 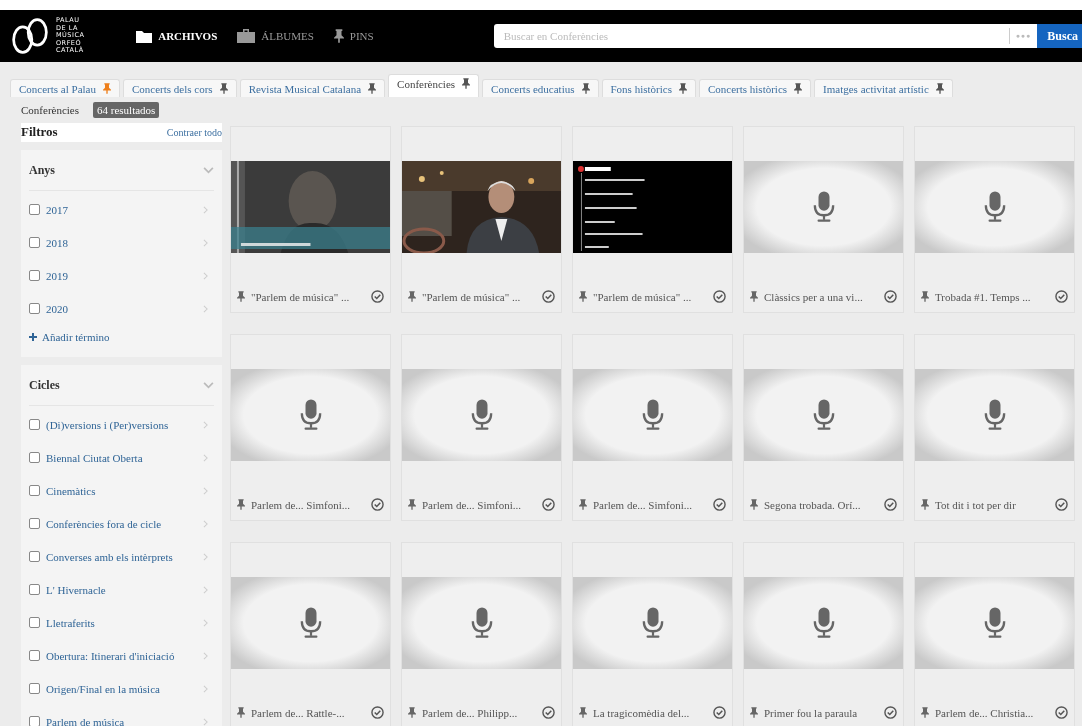 I want to click on tab: Imatges activitat artístic, so click(x=883, y=88).